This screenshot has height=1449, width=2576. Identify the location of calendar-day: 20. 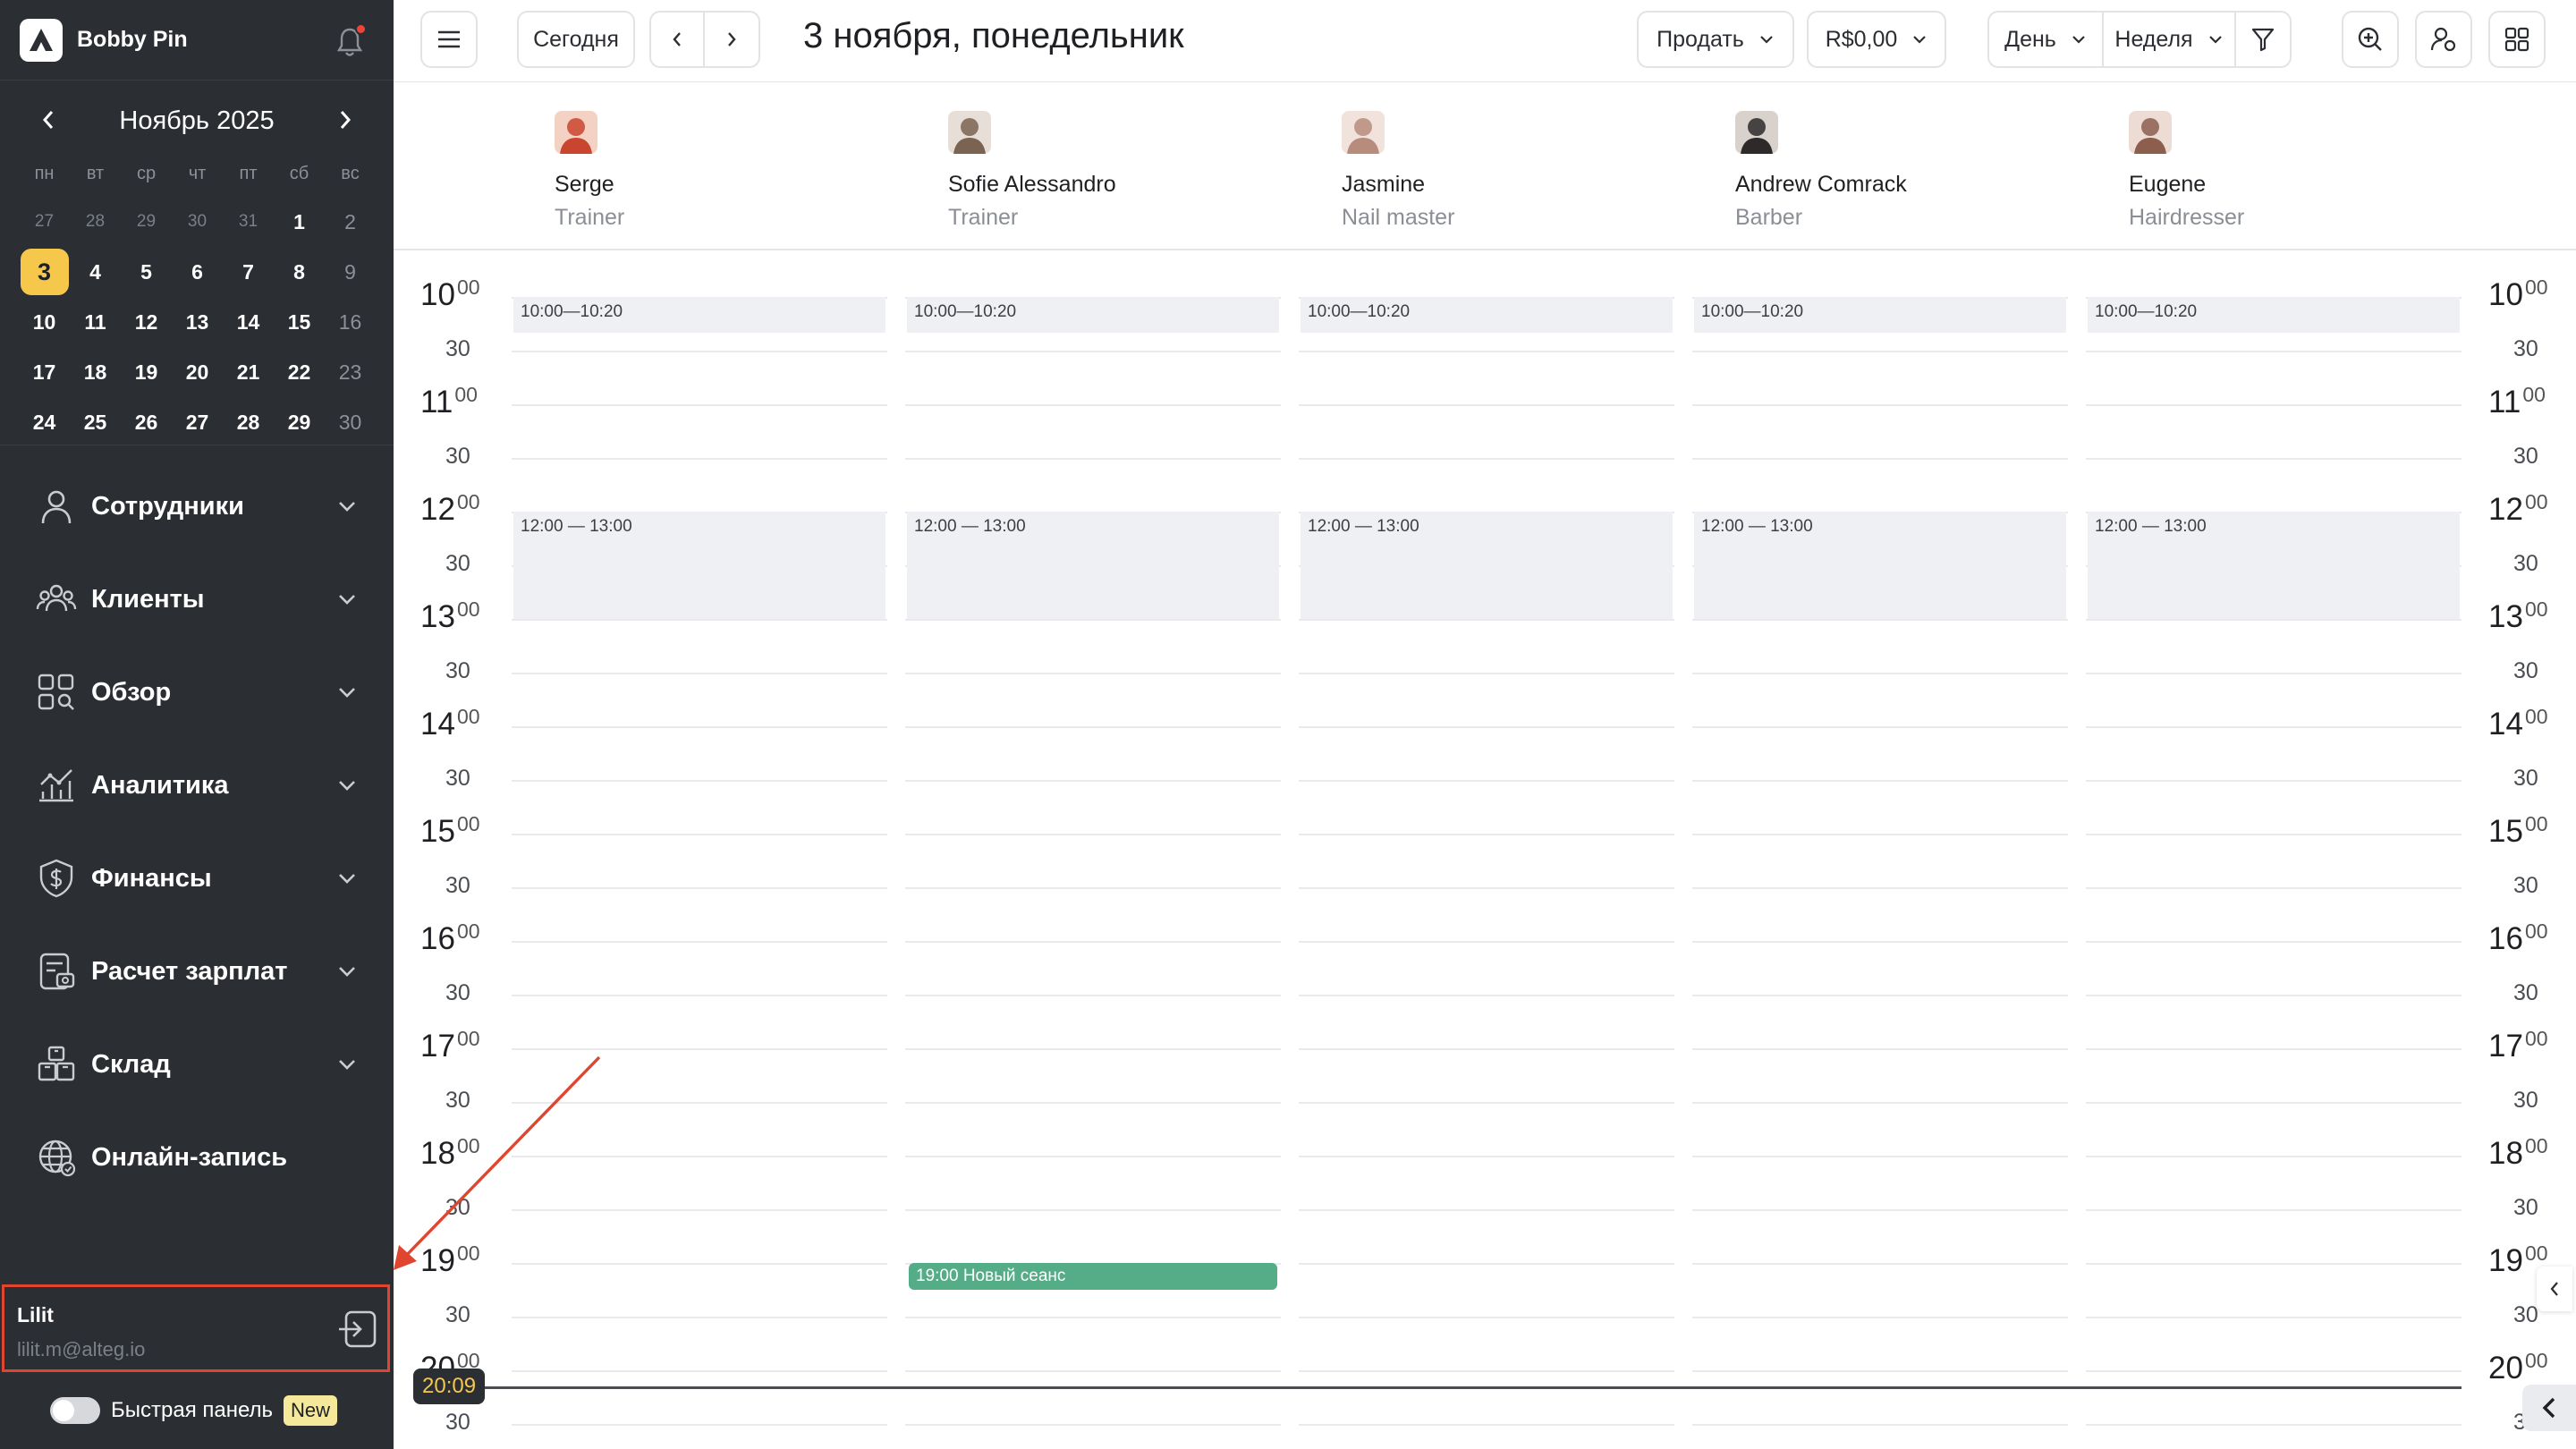
(197, 372).